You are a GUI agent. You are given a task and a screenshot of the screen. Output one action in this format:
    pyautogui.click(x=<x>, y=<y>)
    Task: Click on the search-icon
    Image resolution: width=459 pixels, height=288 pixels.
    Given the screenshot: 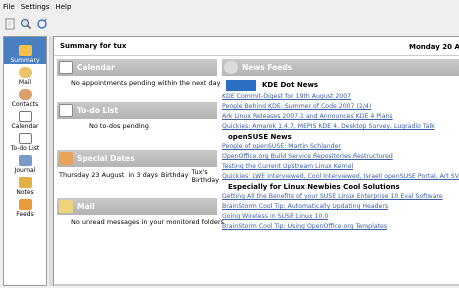 What is the action you would take?
    pyautogui.click(x=26, y=24)
    